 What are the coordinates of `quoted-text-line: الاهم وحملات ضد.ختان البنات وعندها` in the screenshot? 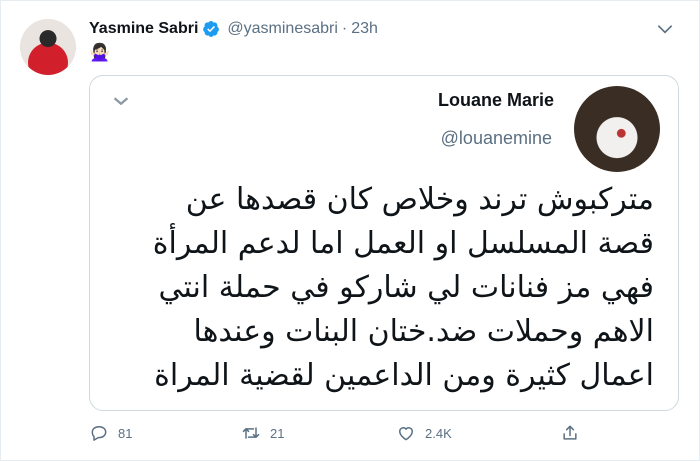 It's located at (423, 331).